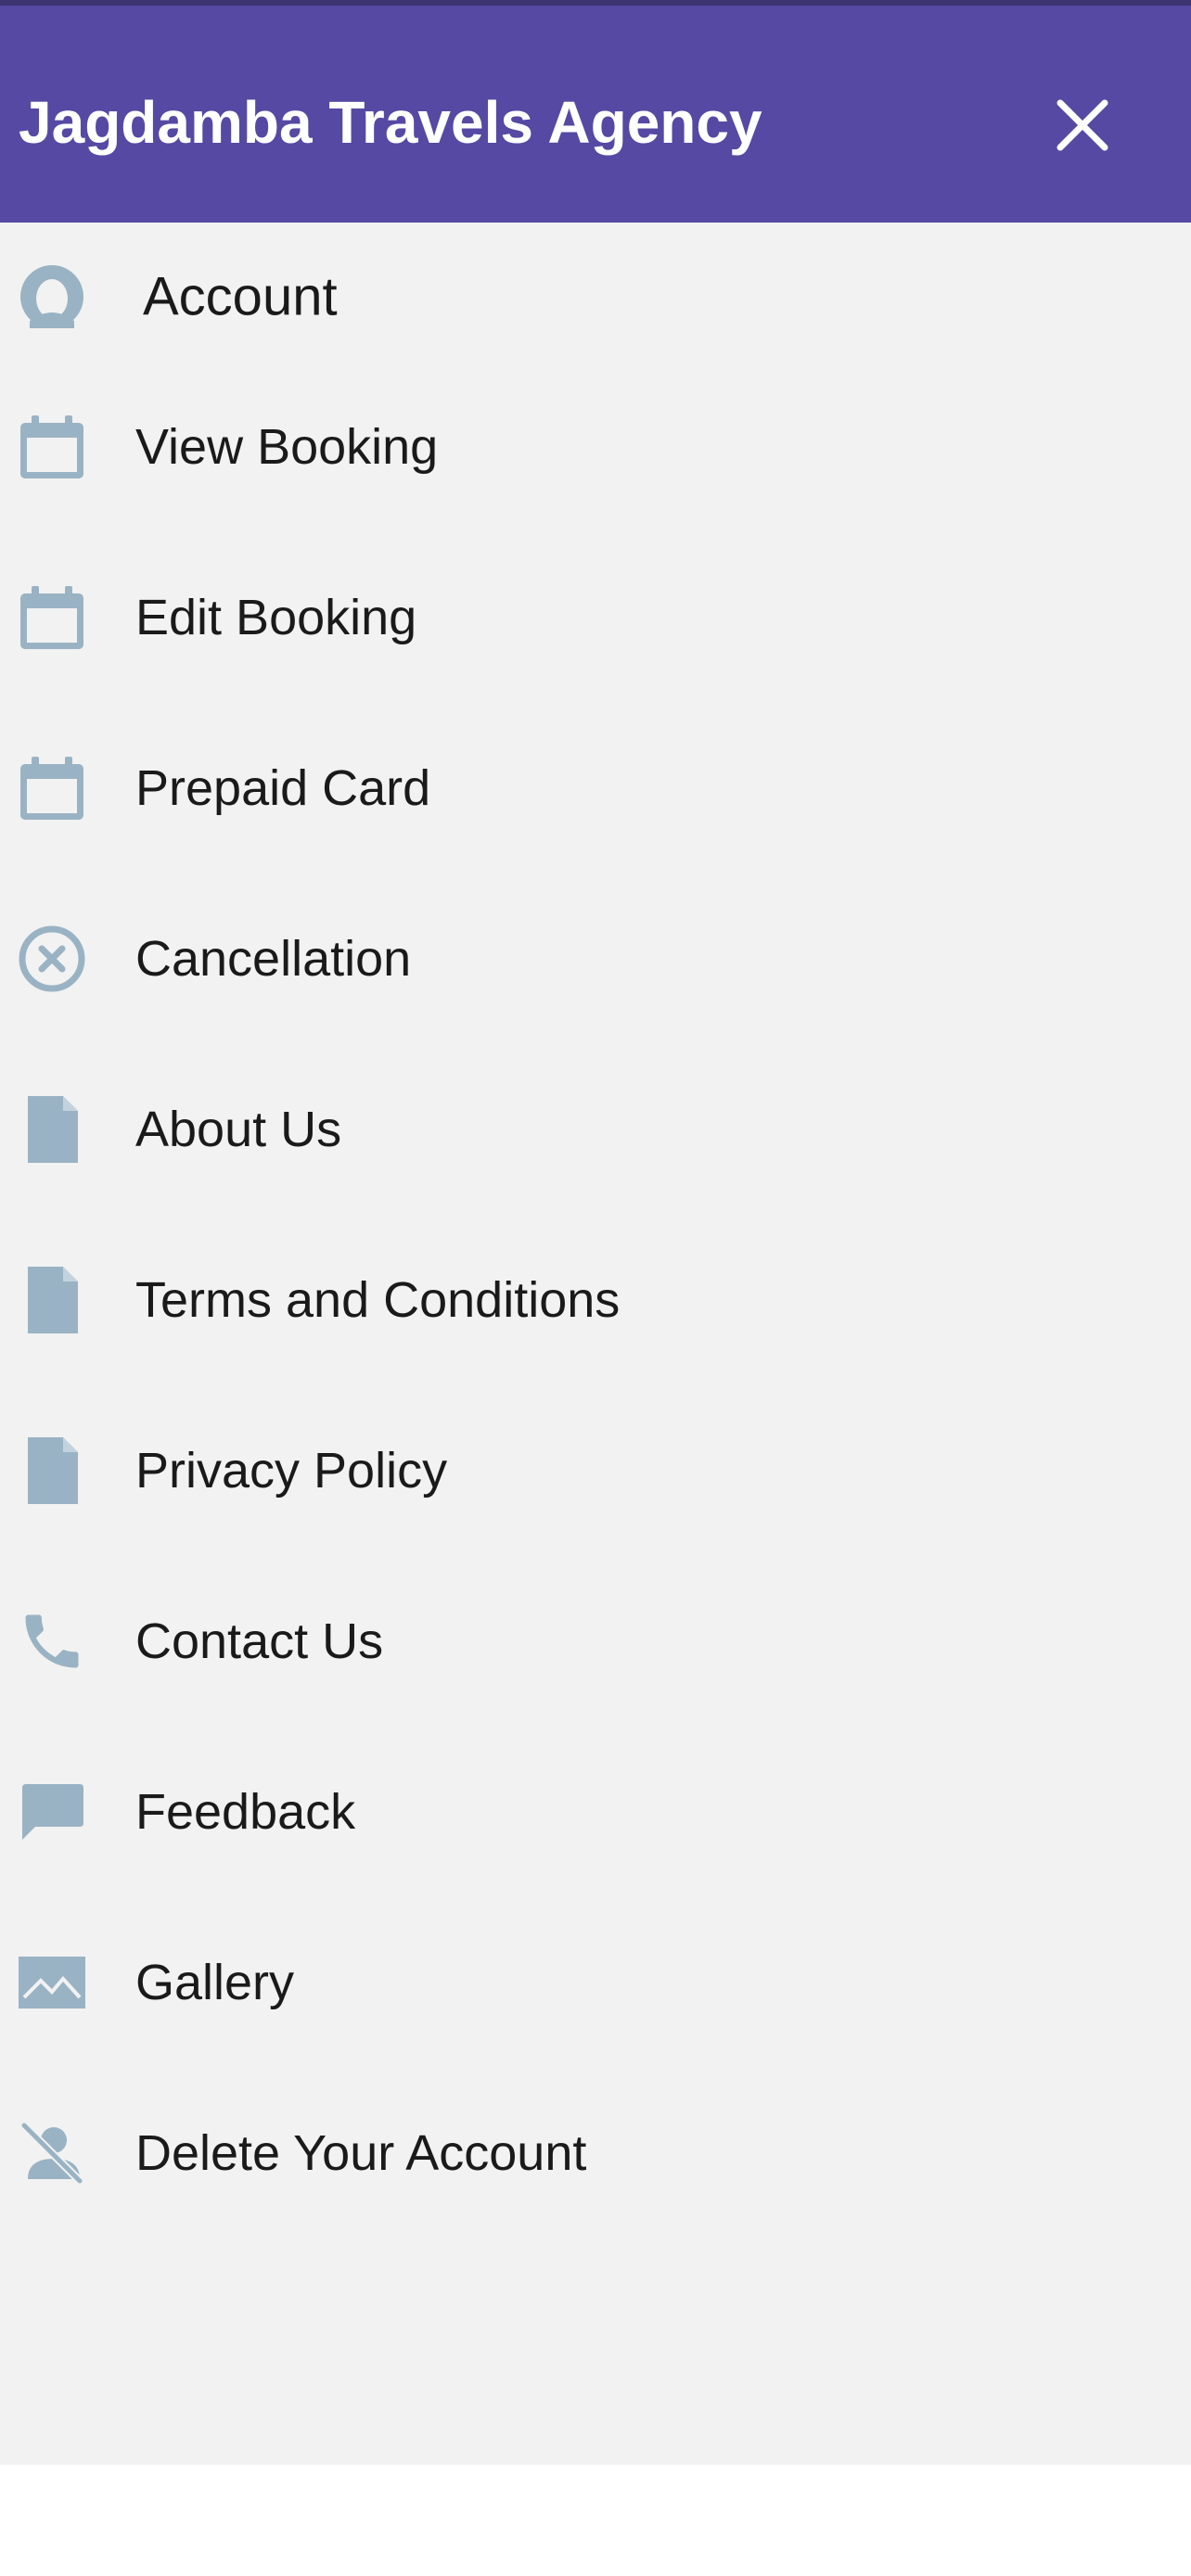 Image resolution: width=1191 pixels, height=2576 pixels. I want to click on menu-item-feedback: Feedback, so click(595, 1812).